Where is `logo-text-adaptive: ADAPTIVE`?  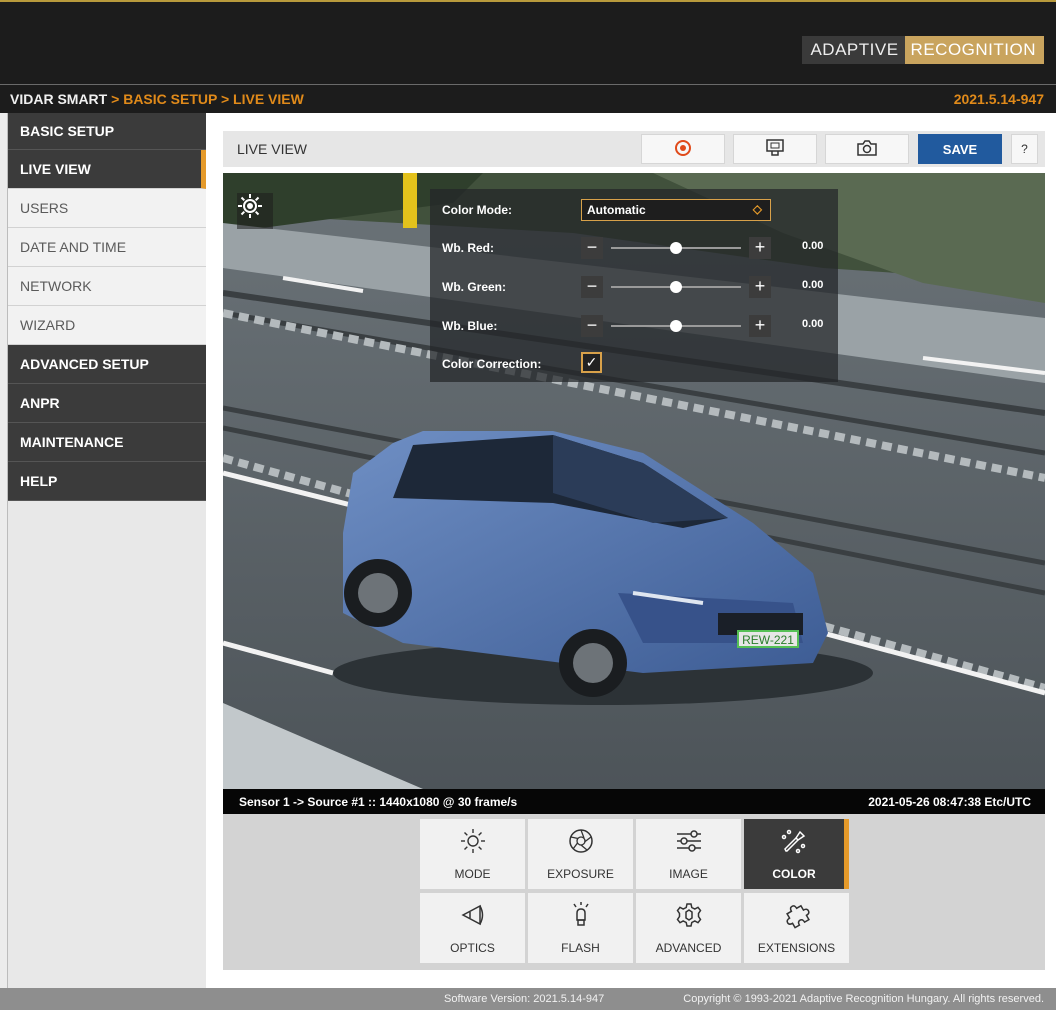
logo-text-adaptive: ADAPTIVE is located at coordinates (853, 50).